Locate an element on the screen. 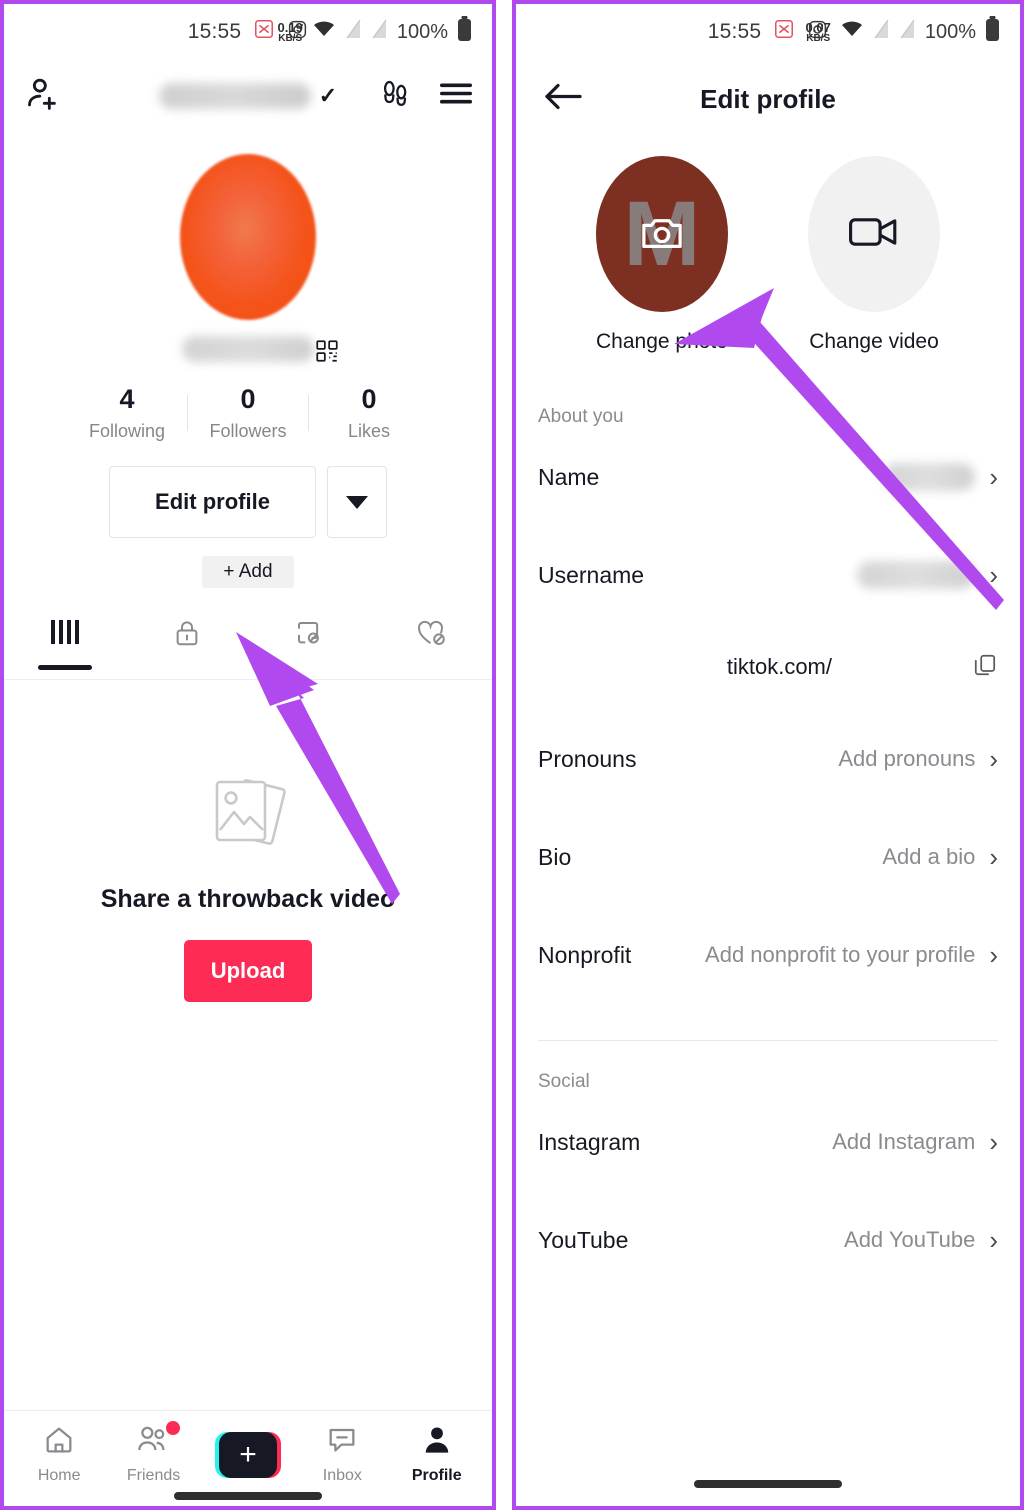  row-instagram-right: Add Instagram › is located at coordinates (915, 1142).